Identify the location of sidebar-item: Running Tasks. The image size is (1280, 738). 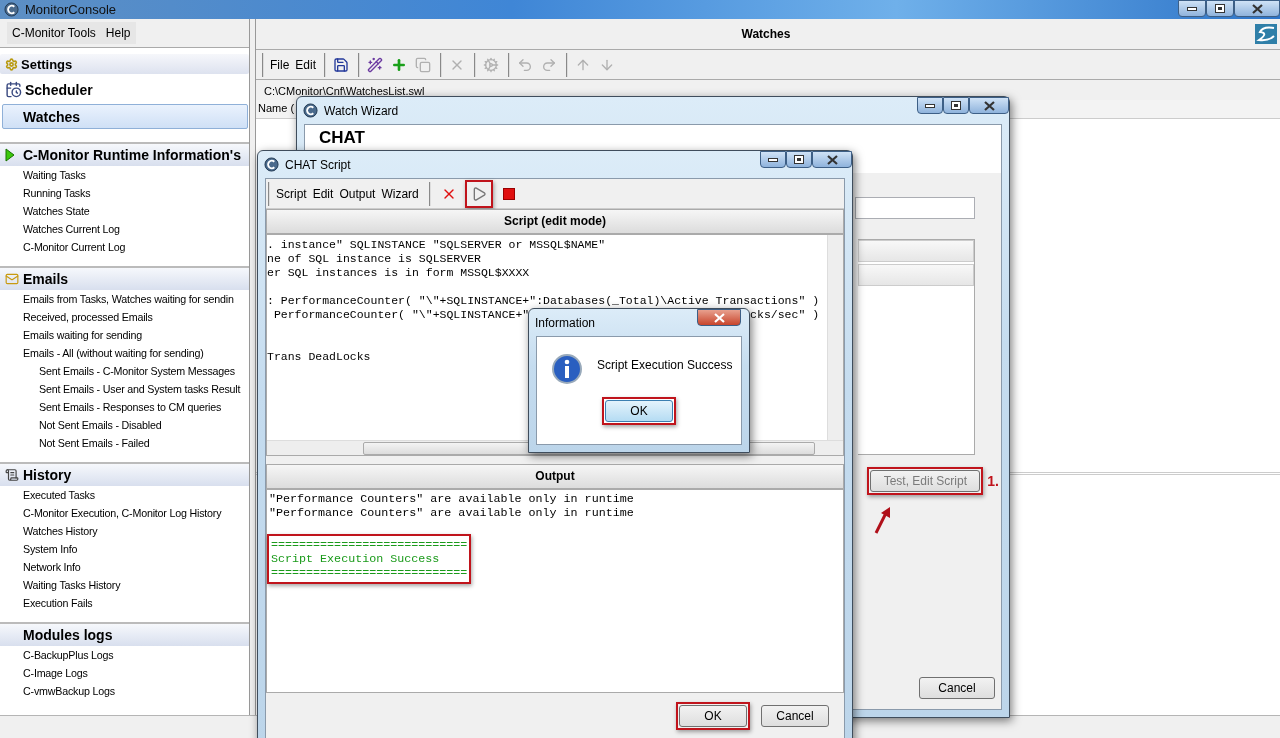
(45, 193).